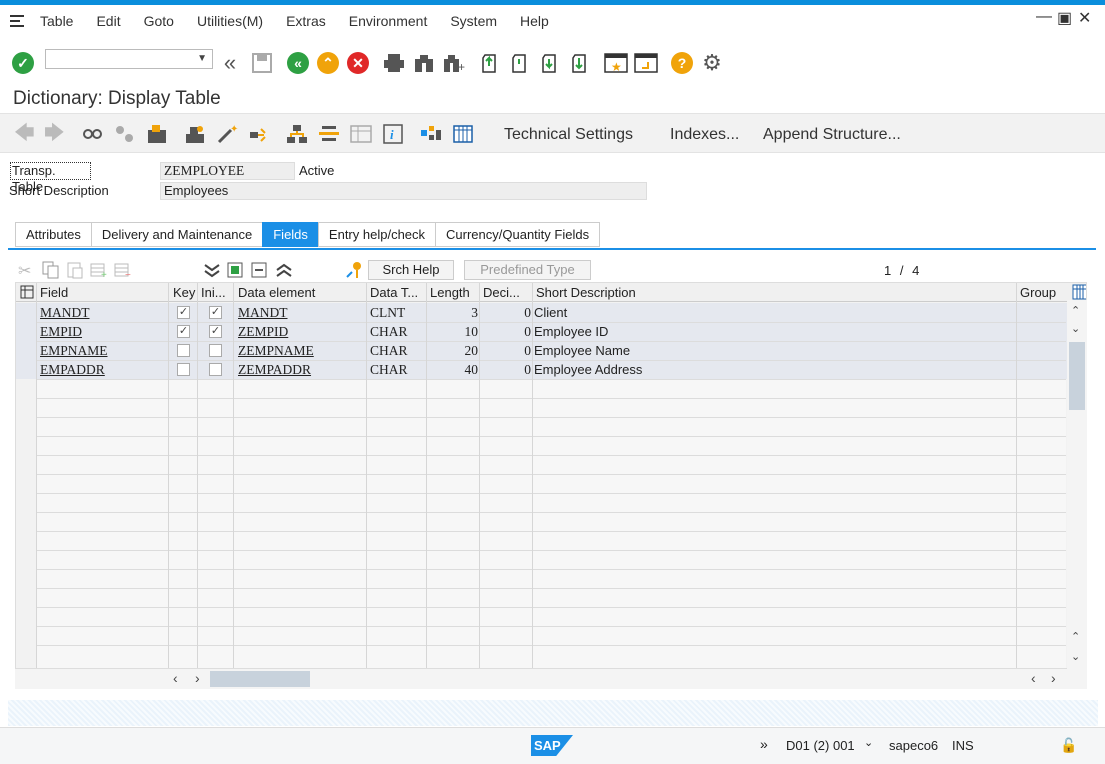 This screenshot has width=1105, height=764. What do you see at coordinates (125, 134) in the screenshot?
I see `other-object-icon` at bounding box center [125, 134].